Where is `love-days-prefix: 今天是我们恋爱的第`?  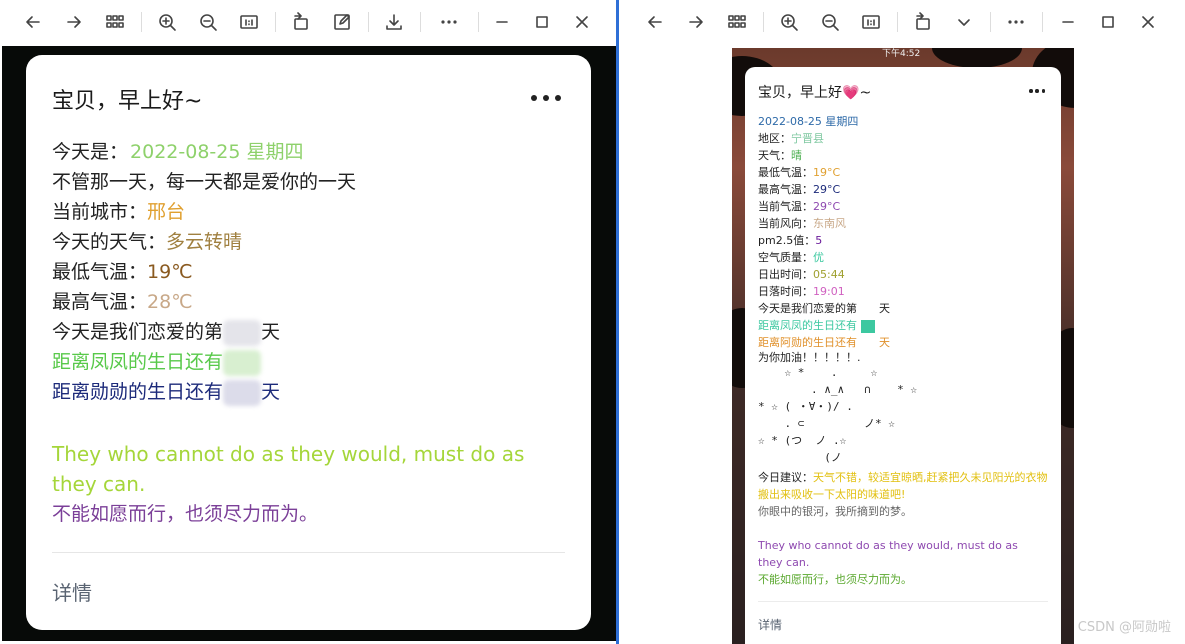
love-days-prefix: 今天是我们恋爱的第 is located at coordinates (138, 332).